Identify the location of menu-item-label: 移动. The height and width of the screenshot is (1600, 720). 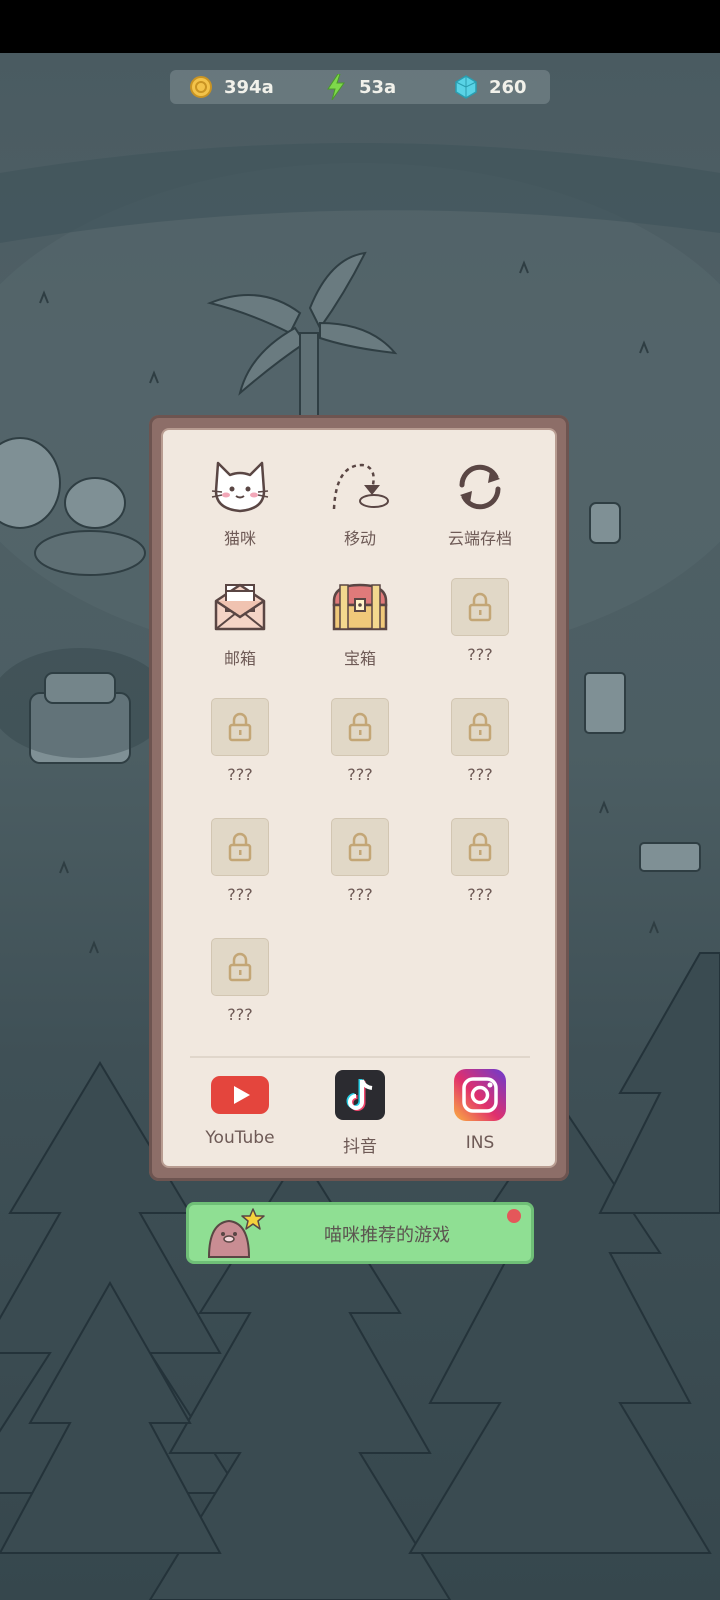
(359, 538).